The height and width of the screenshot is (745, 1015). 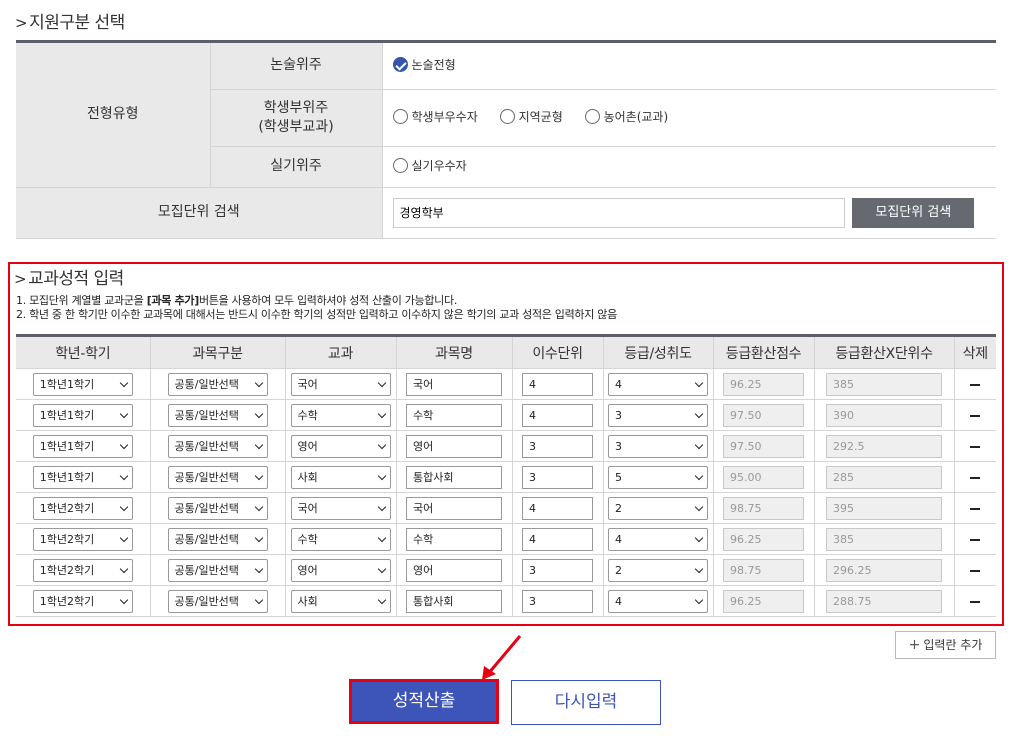 I want to click on radio-essay: 논술전형, so click(x=424, y=64).